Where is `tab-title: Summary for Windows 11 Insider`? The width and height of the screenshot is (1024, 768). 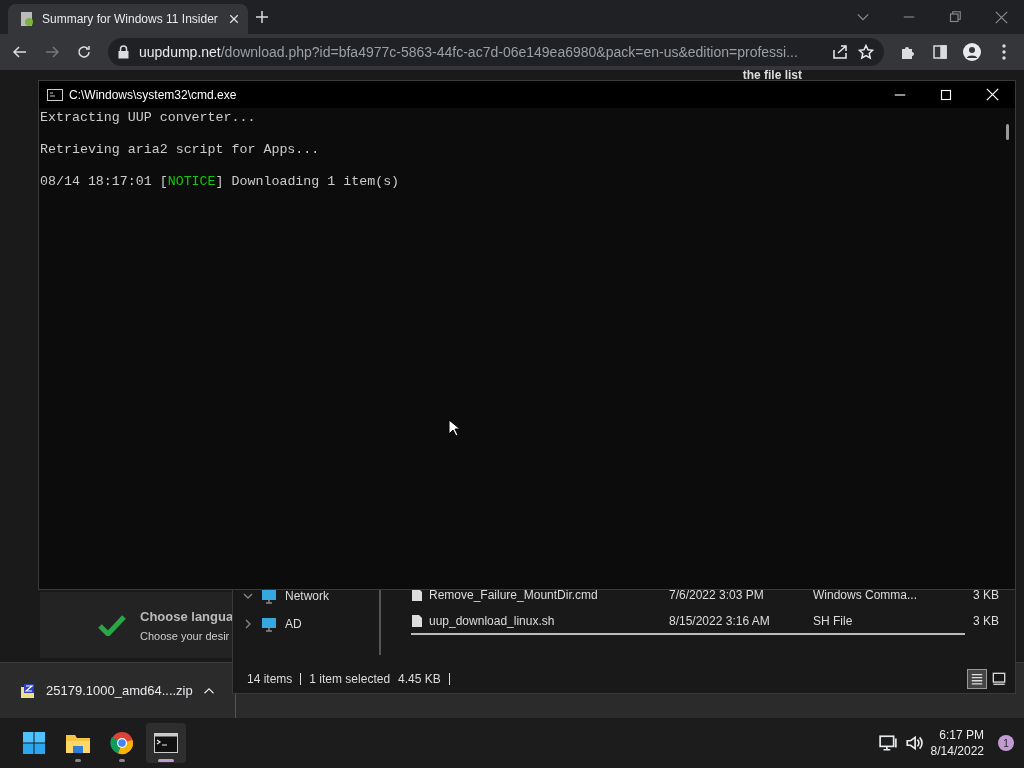 tab-title: Summary for Windows 11 Insider is located at coordinates (130, 19).